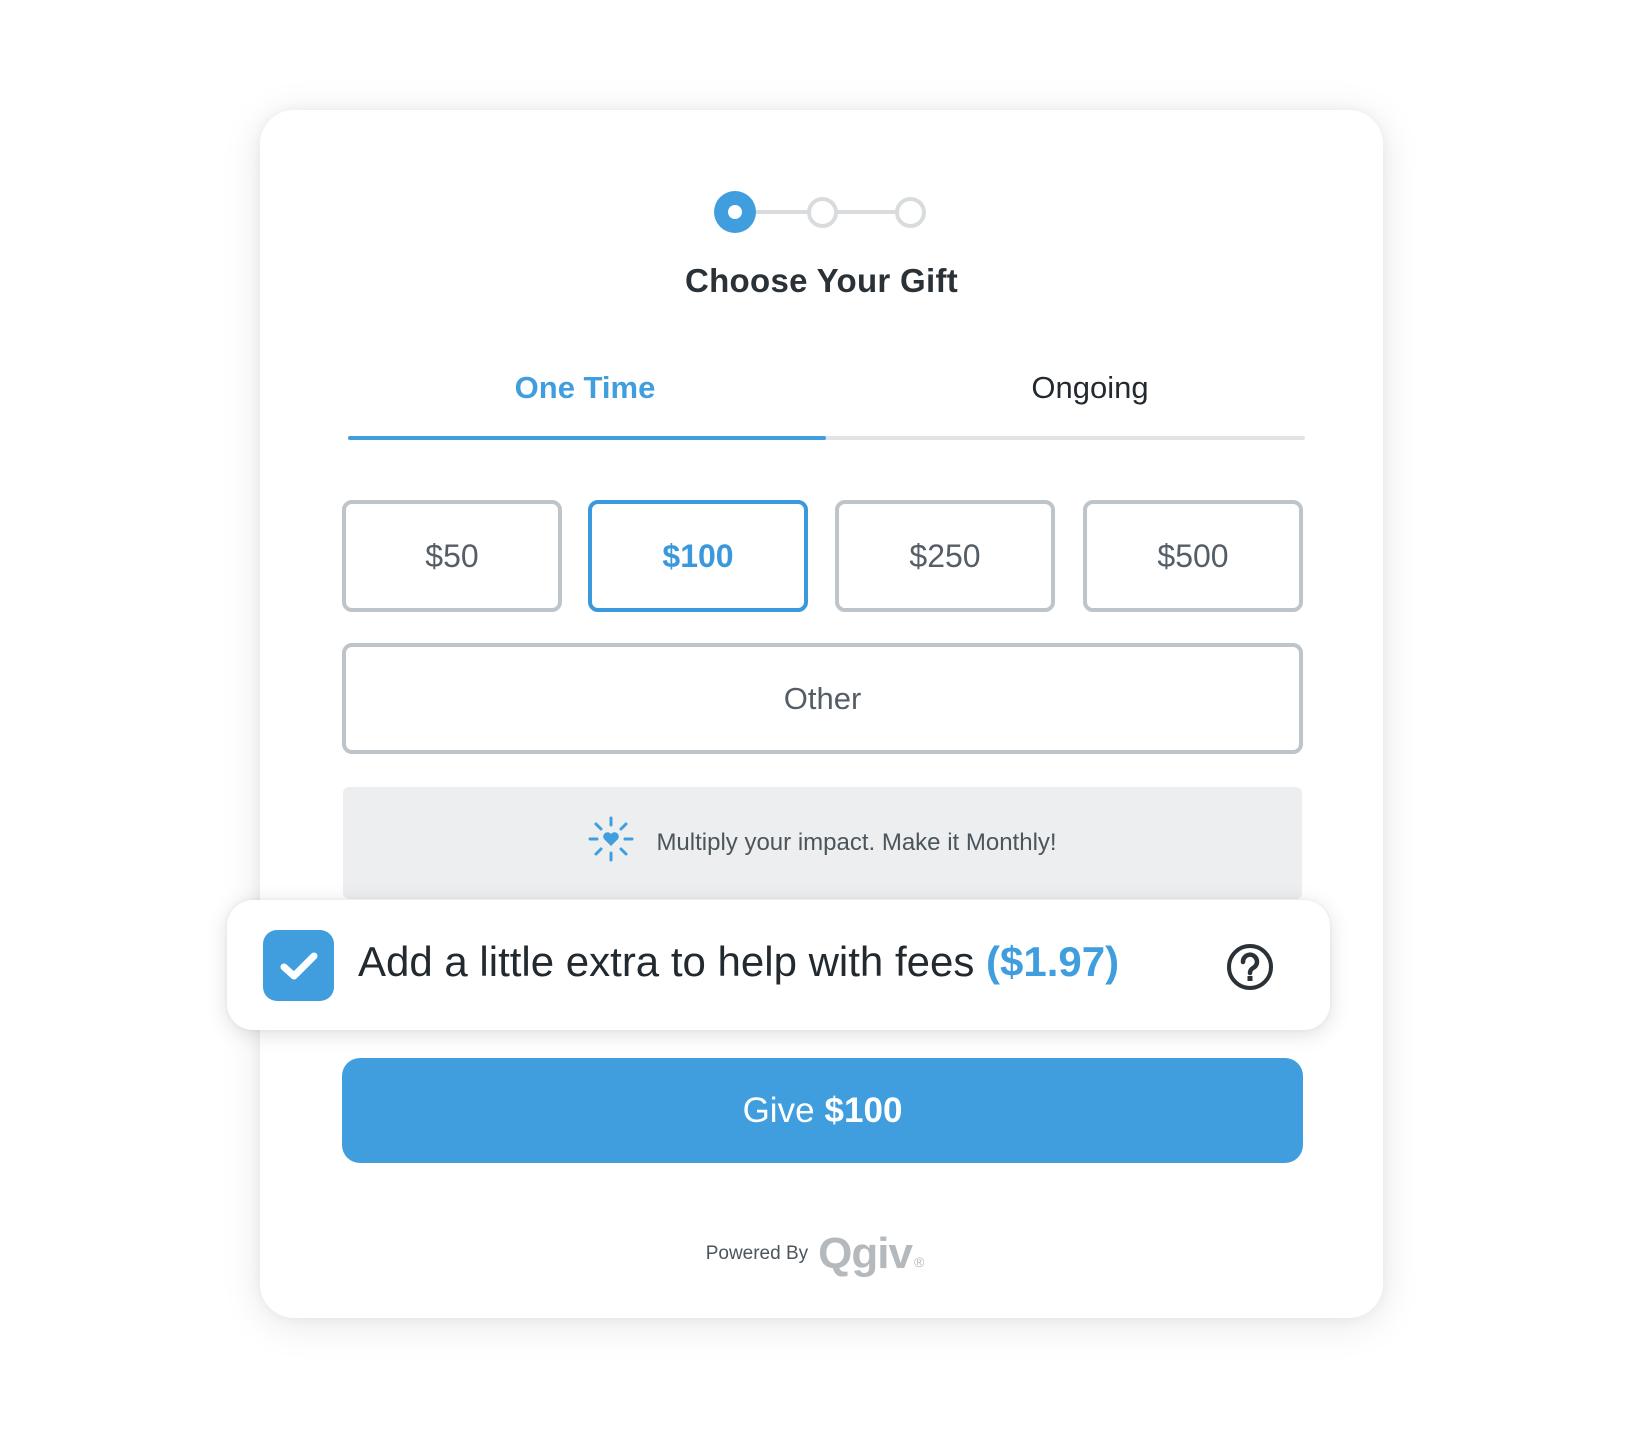 The height and width of the screenshot is (1449, 1640). What do you see at coordinates (757, 1253) in the screenshot?
I see `powered-by-label: Powered By` at bounding box center [757, 1253].